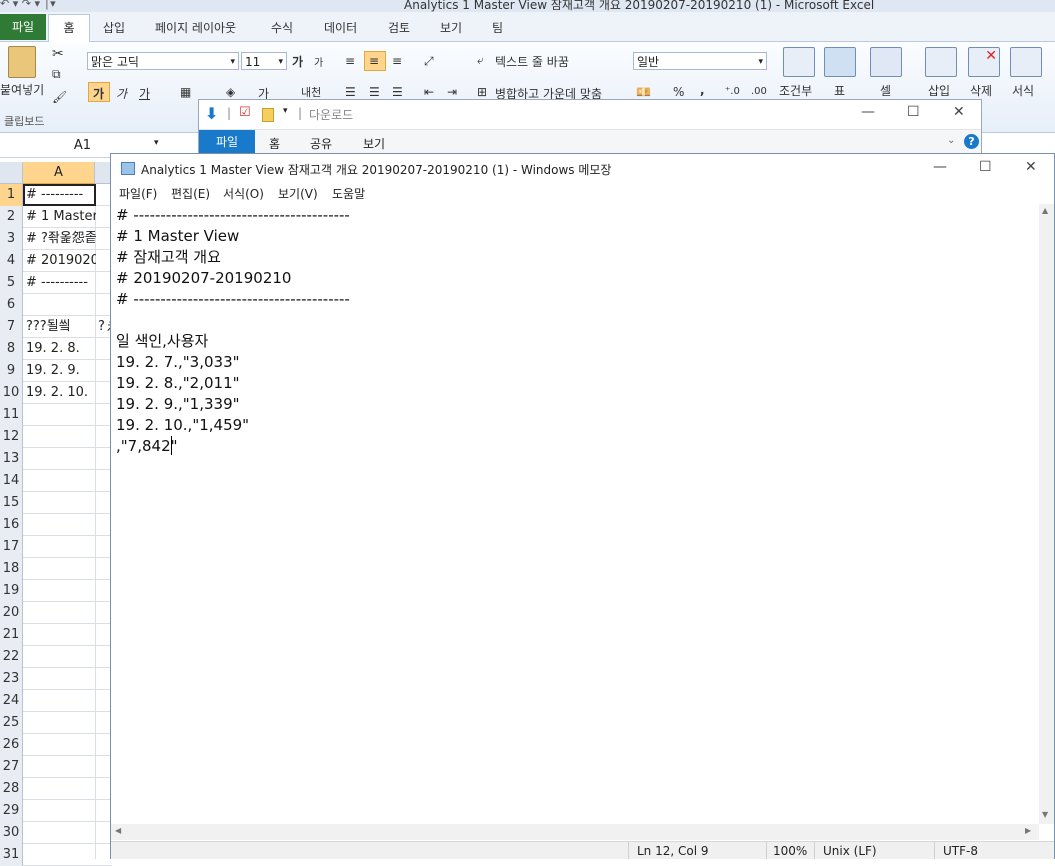 Image resolution: width=1055 pixels, height=866 pixels. Describe the element at coordinates (1046, 514) in the screenshot. I see `vertical-scrollbar: ▲ ▼` at that location.